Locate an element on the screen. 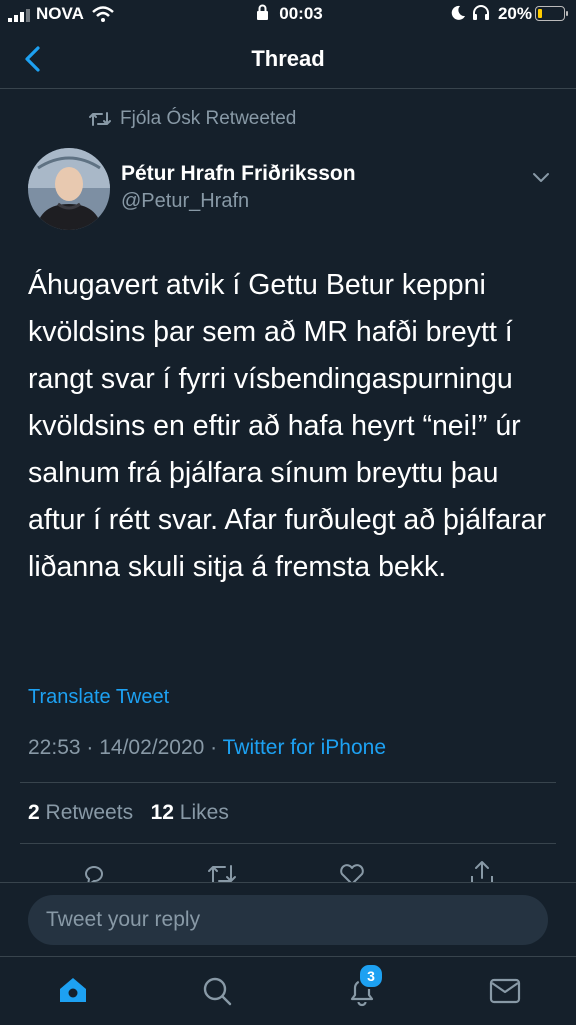  nav-bar: Thread is located at coordinates (288, 59).